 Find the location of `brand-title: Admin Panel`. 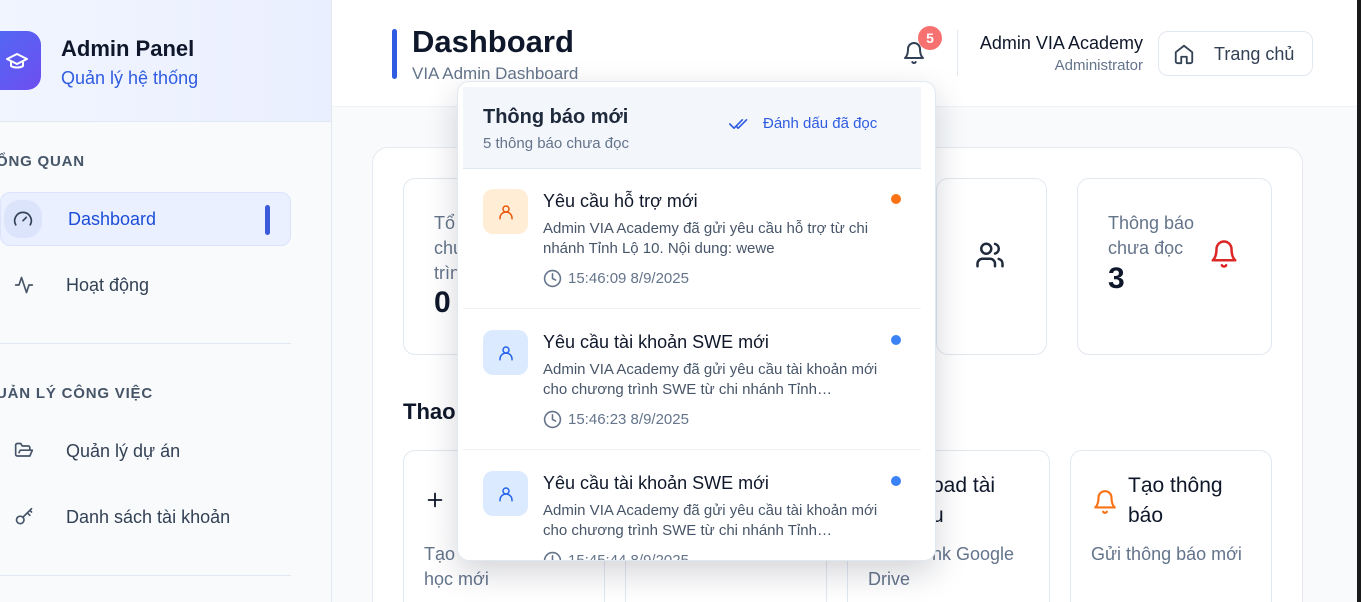

brand-title: Admin Panel is located at coordinates (128, 48).